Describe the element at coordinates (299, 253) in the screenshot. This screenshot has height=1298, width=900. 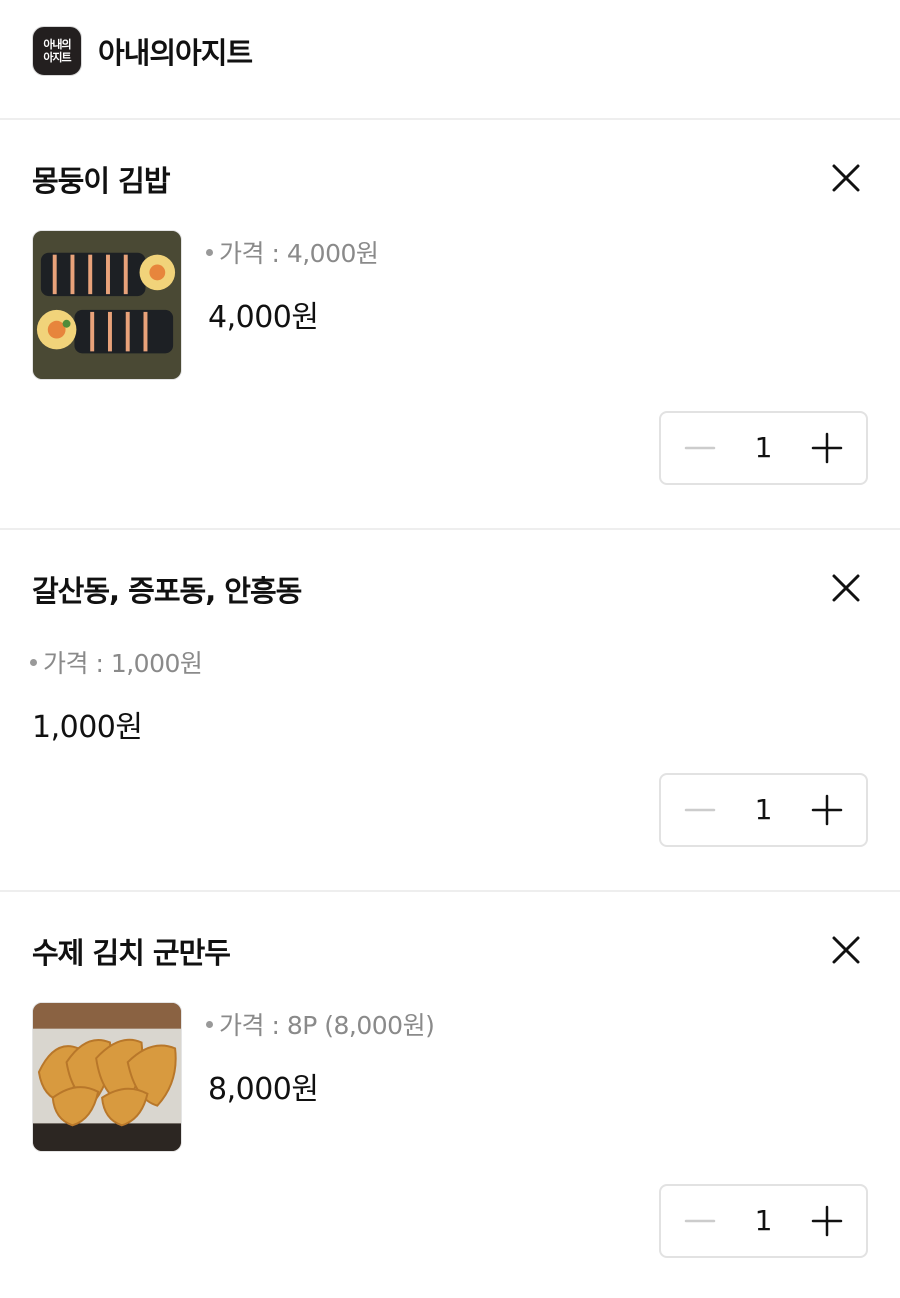
I see `item-option-text: 가격 : 4,000원` at that location.